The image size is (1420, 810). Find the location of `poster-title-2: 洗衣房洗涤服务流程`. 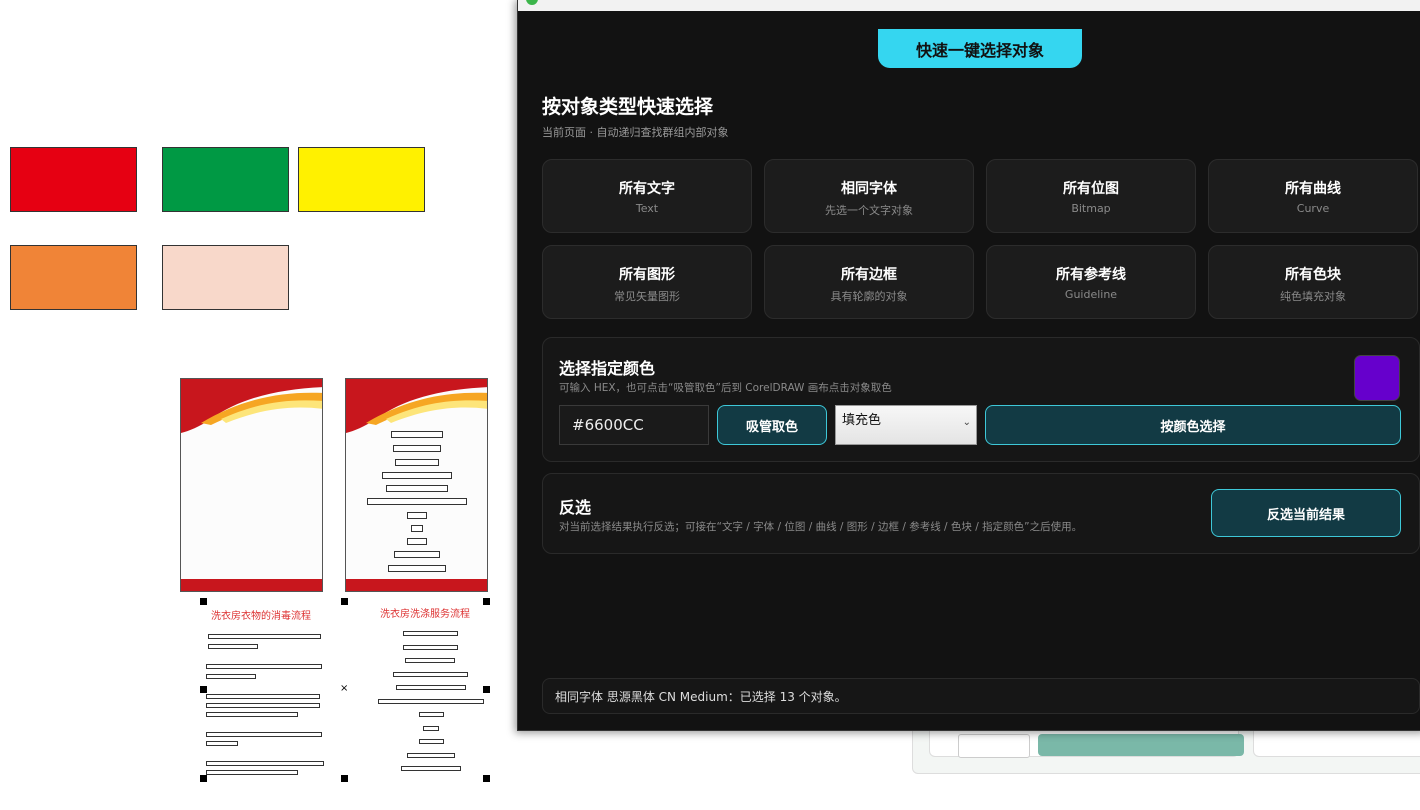

poster-title-2: 洗衣房洗涤服务流程 is located at coordinates (425, 612).